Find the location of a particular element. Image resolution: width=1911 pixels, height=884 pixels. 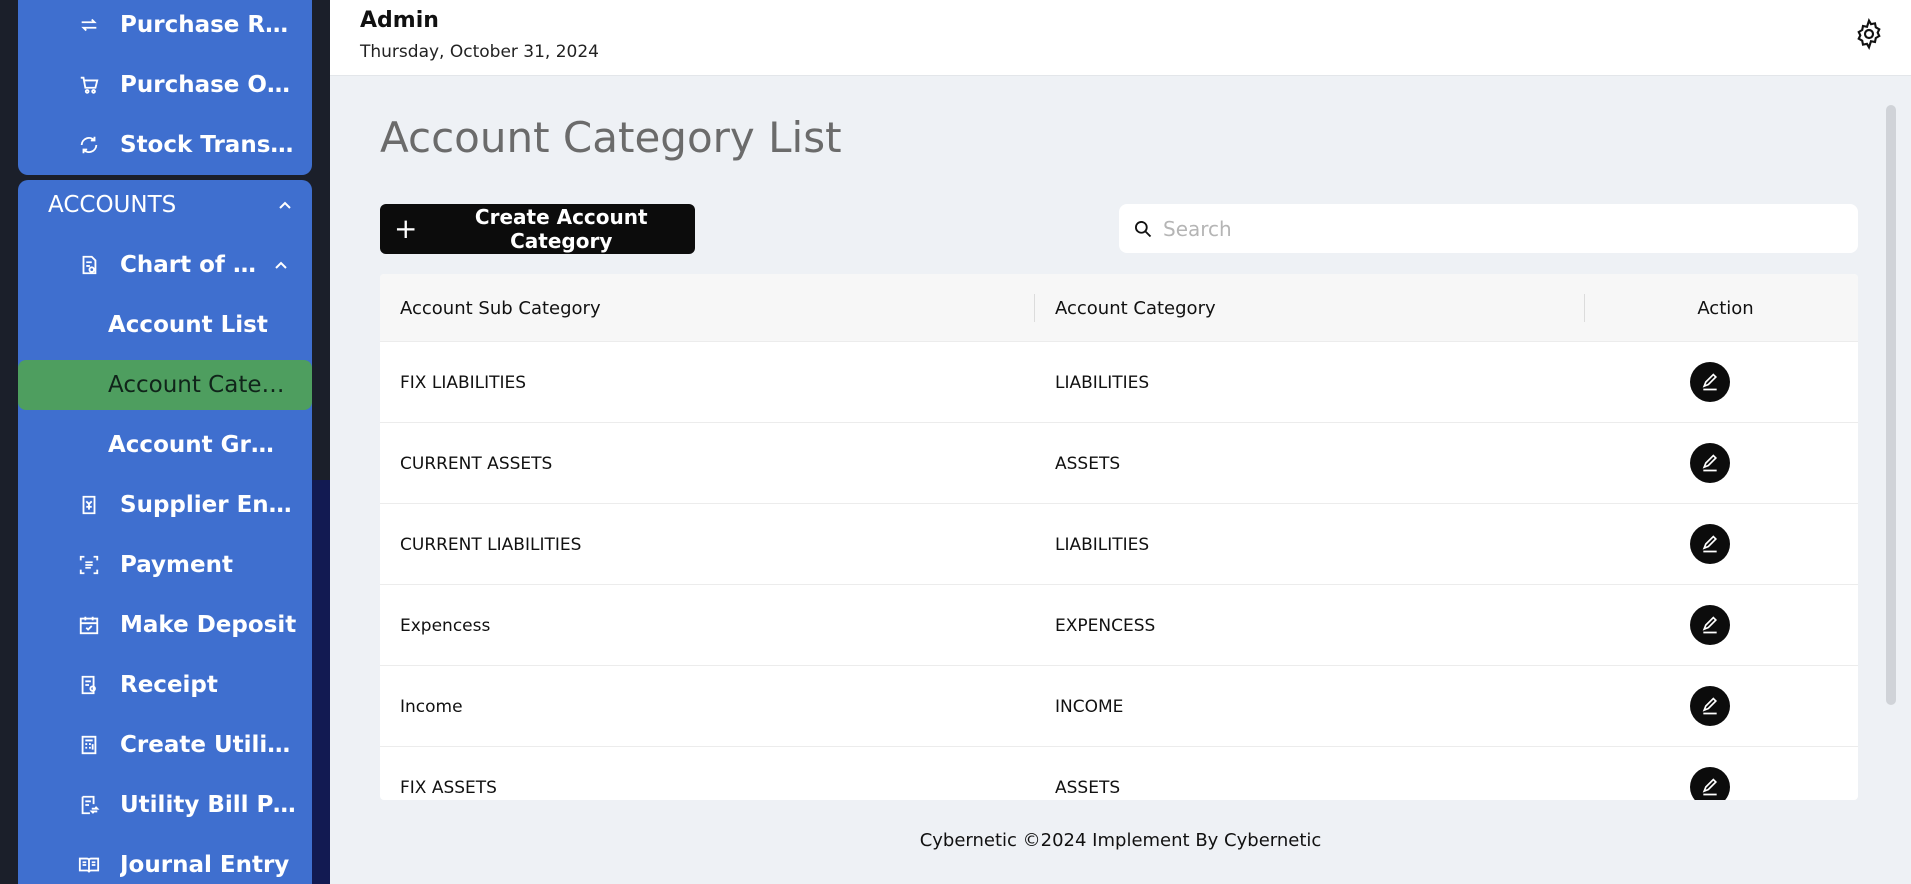

sidebar-item-account-list: Account List is located at coordinates (165, 325).